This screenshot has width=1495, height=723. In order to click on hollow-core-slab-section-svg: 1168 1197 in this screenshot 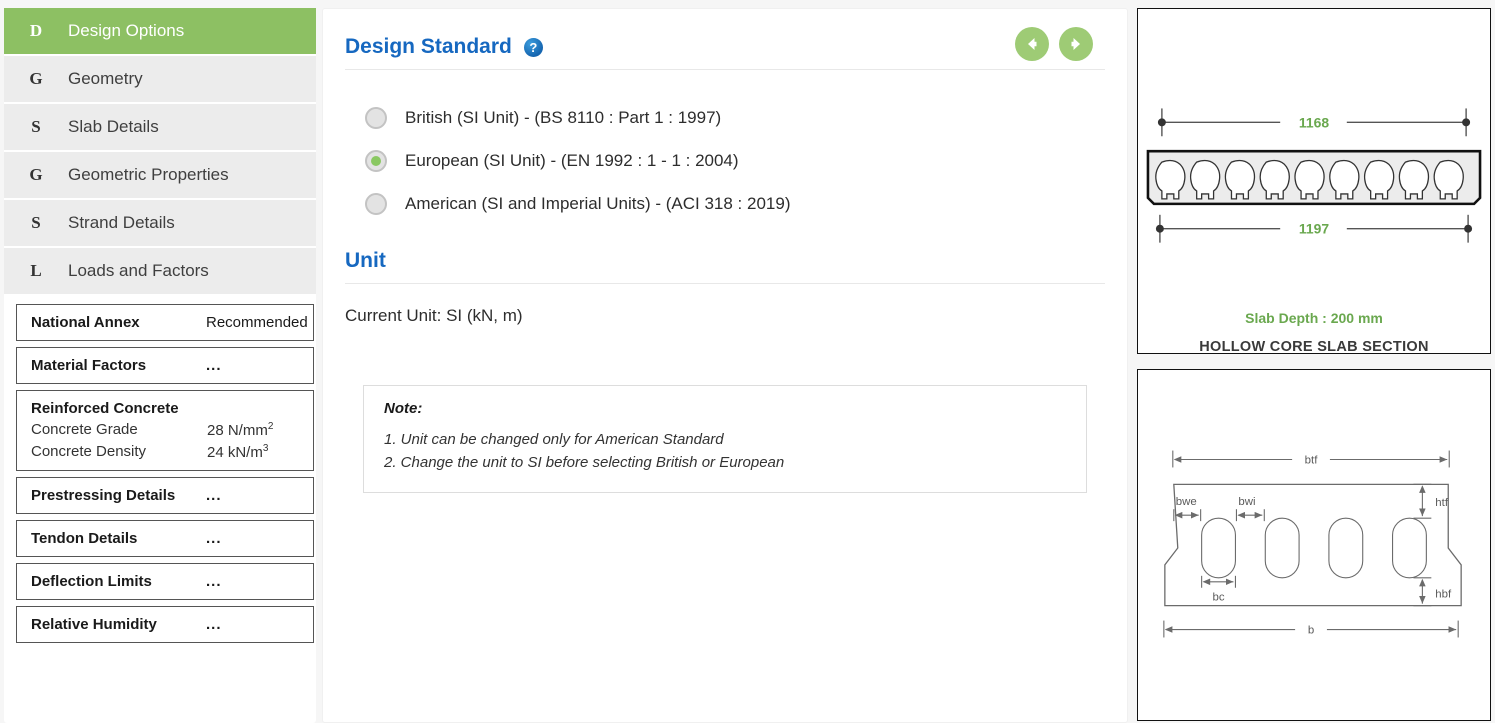, I will do `click(1314, 175)`.